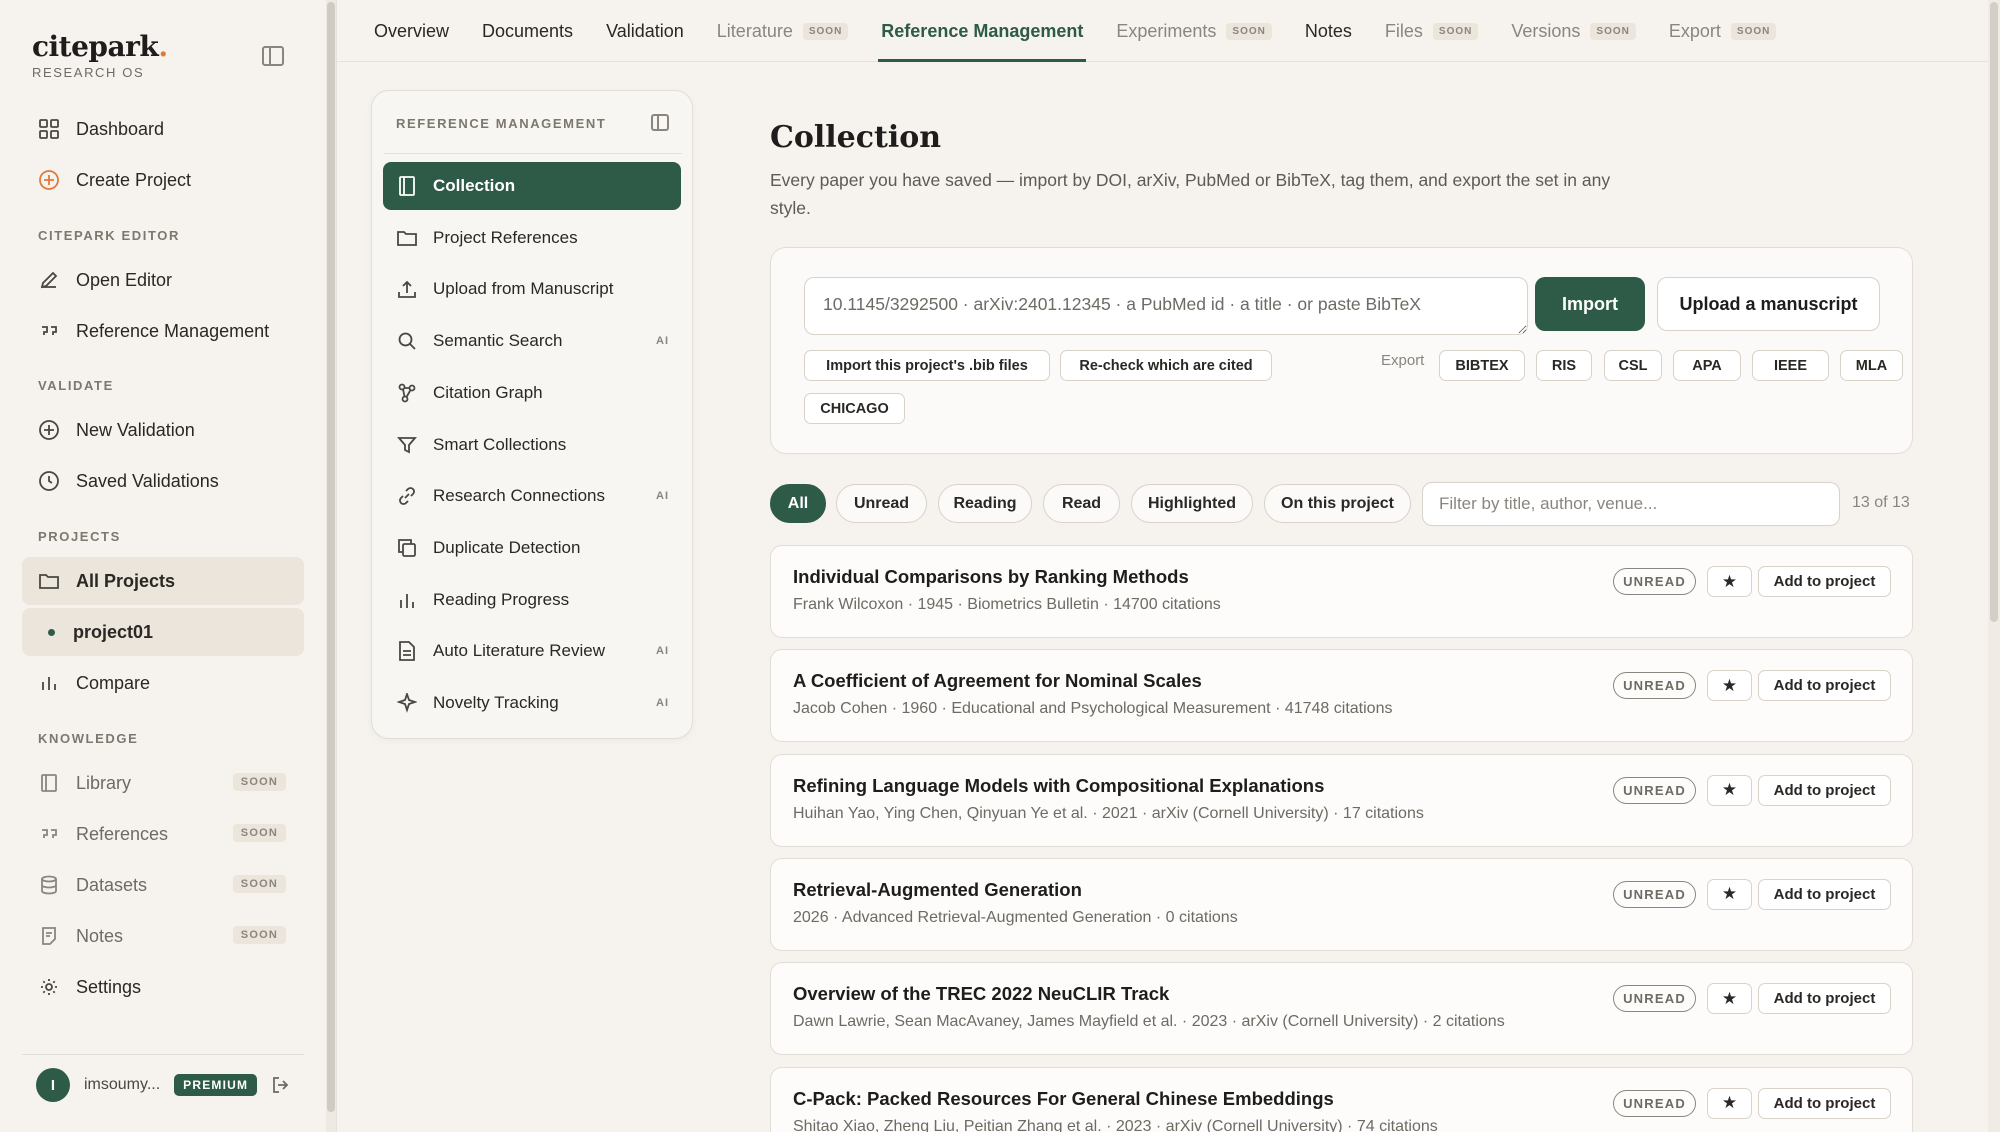 This screenshot has width=2000, height=1132. I want to click on panel-item-collection: Collection, so click(532, 186).